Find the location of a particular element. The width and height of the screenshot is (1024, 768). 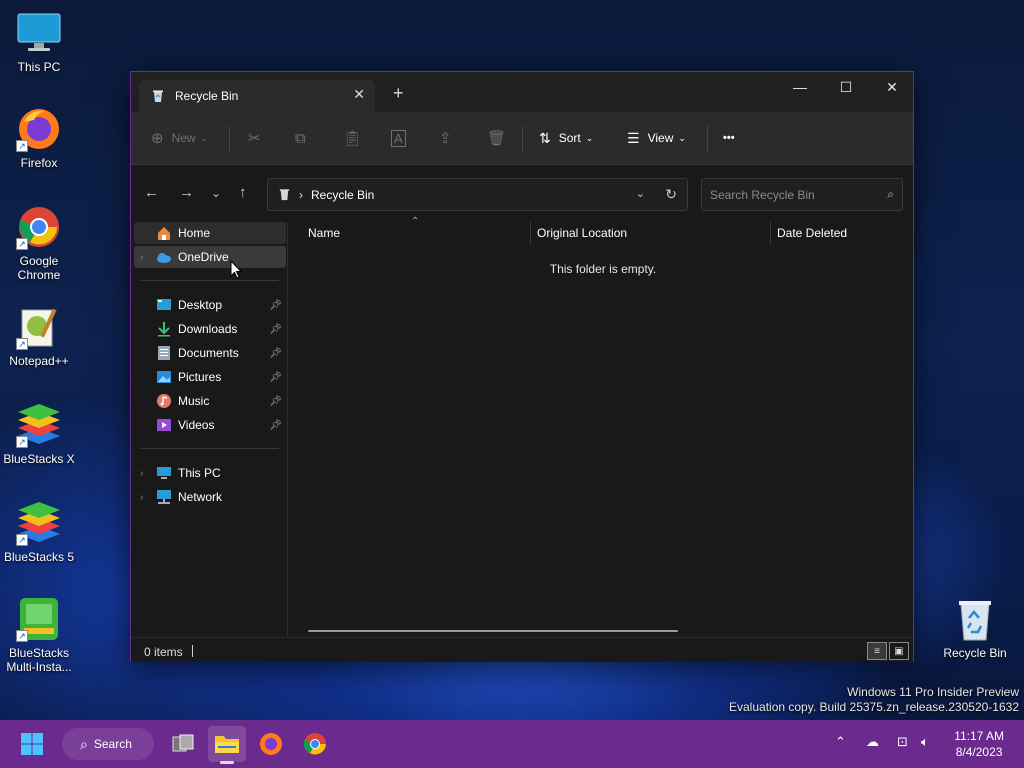

new-tab-button: + is located at coordinates (398, 93).